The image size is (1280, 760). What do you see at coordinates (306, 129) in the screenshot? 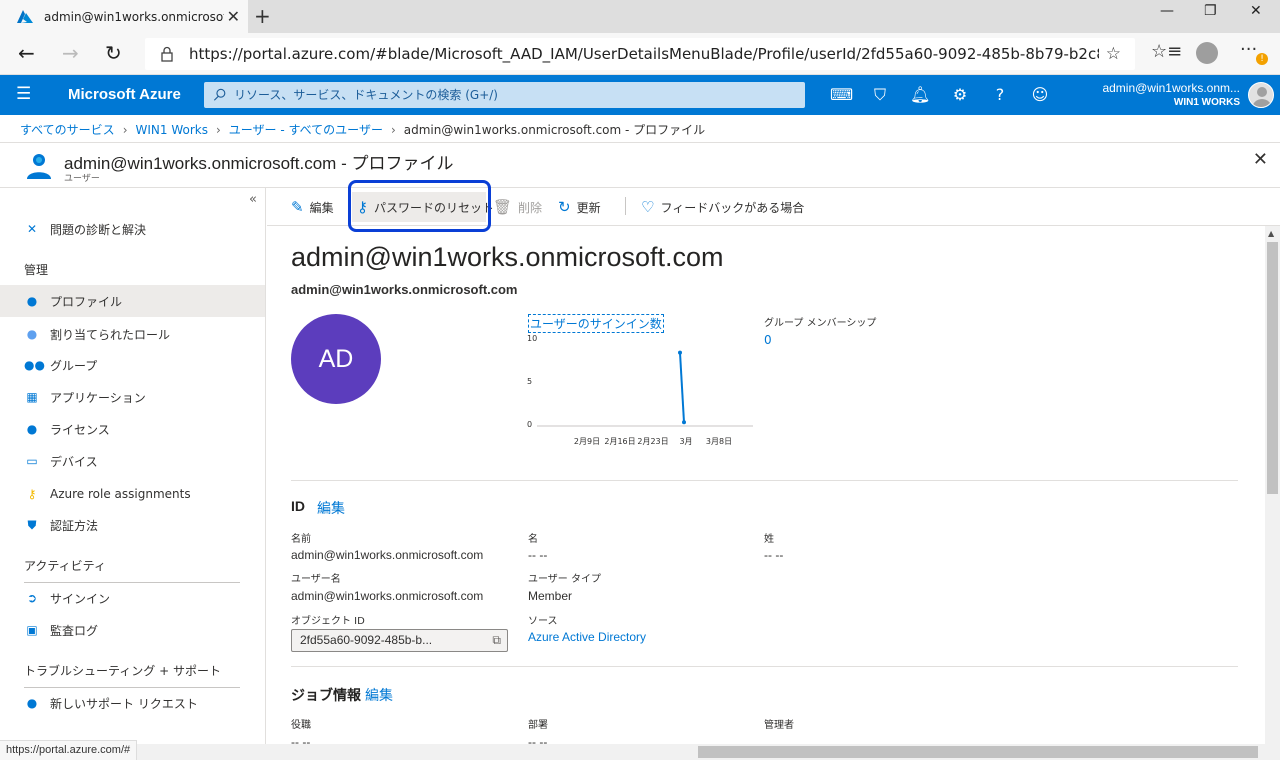
I see `breadcrumb-all-users: ユーザー - すべてのユーザー` at bounding box center [306, 129].